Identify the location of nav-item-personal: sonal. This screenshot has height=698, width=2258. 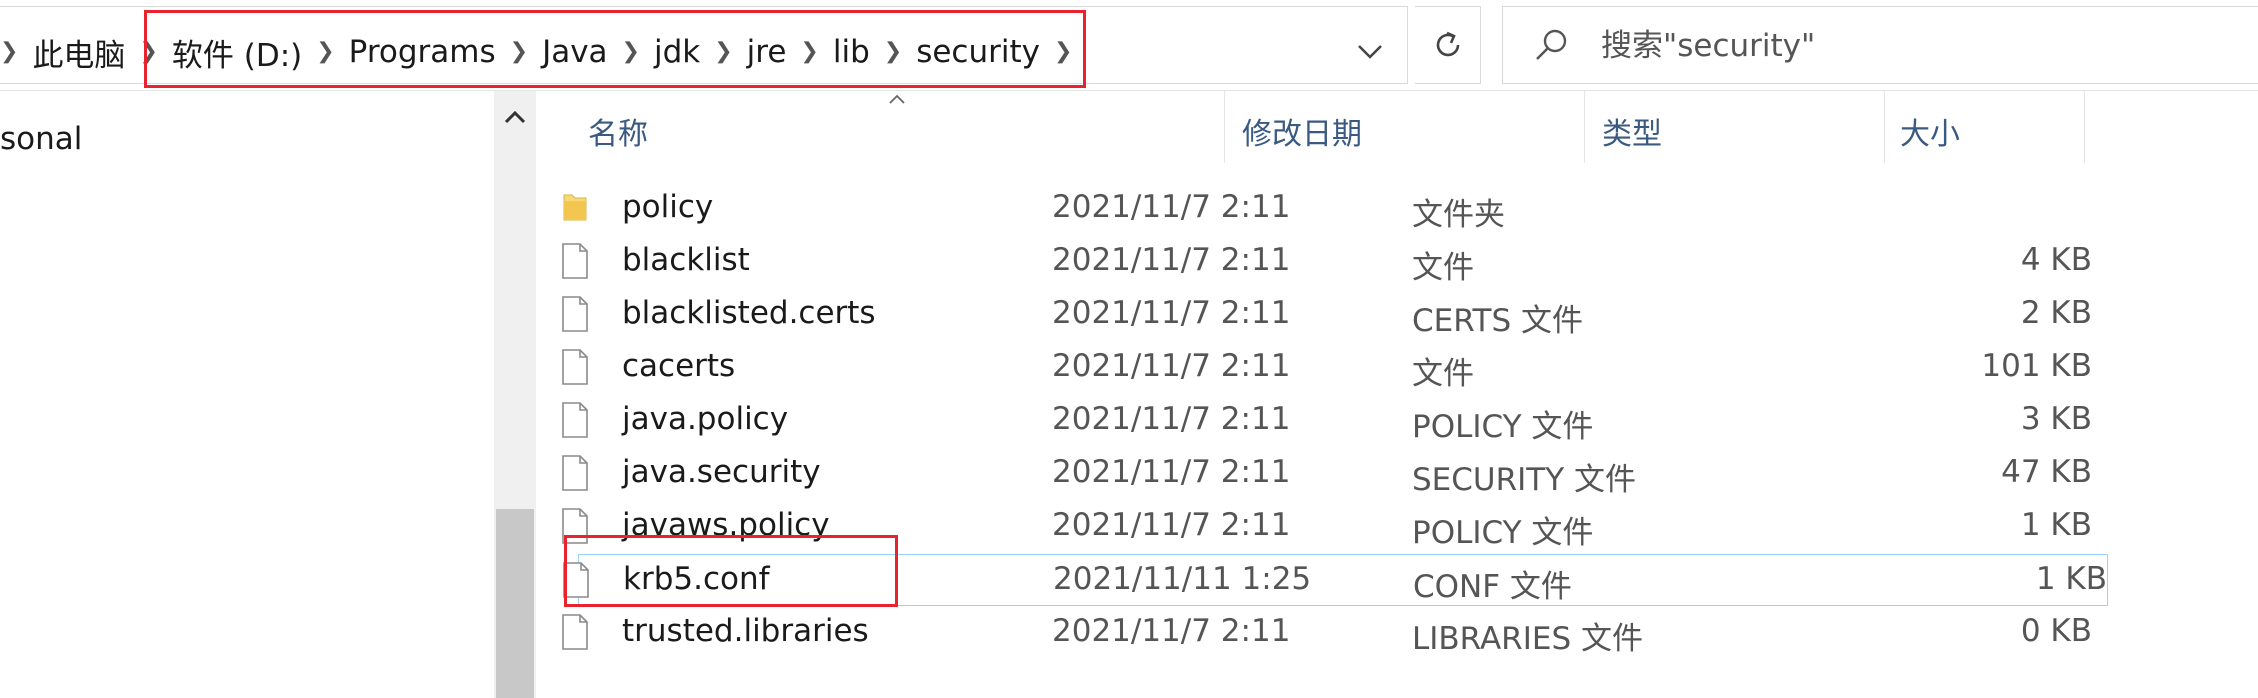
(41, 139).